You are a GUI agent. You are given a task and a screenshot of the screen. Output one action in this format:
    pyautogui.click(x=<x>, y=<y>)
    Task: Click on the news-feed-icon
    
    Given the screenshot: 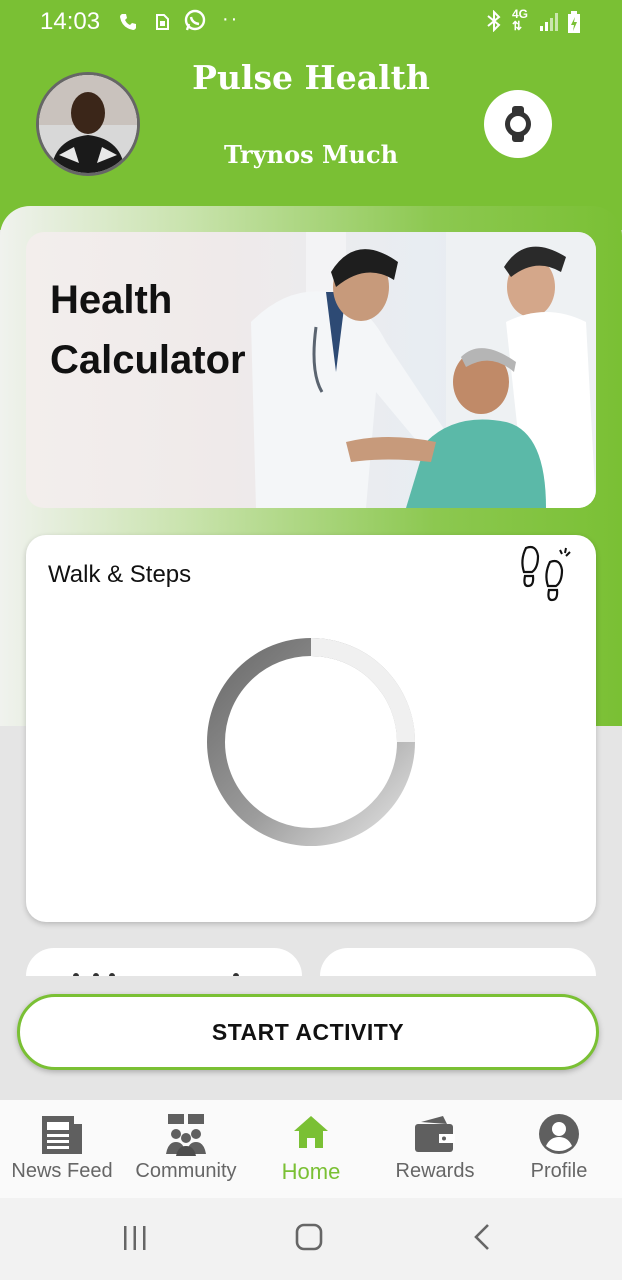 What is the action you would take?
    pyautogui.click(x=62, y=1135)
    